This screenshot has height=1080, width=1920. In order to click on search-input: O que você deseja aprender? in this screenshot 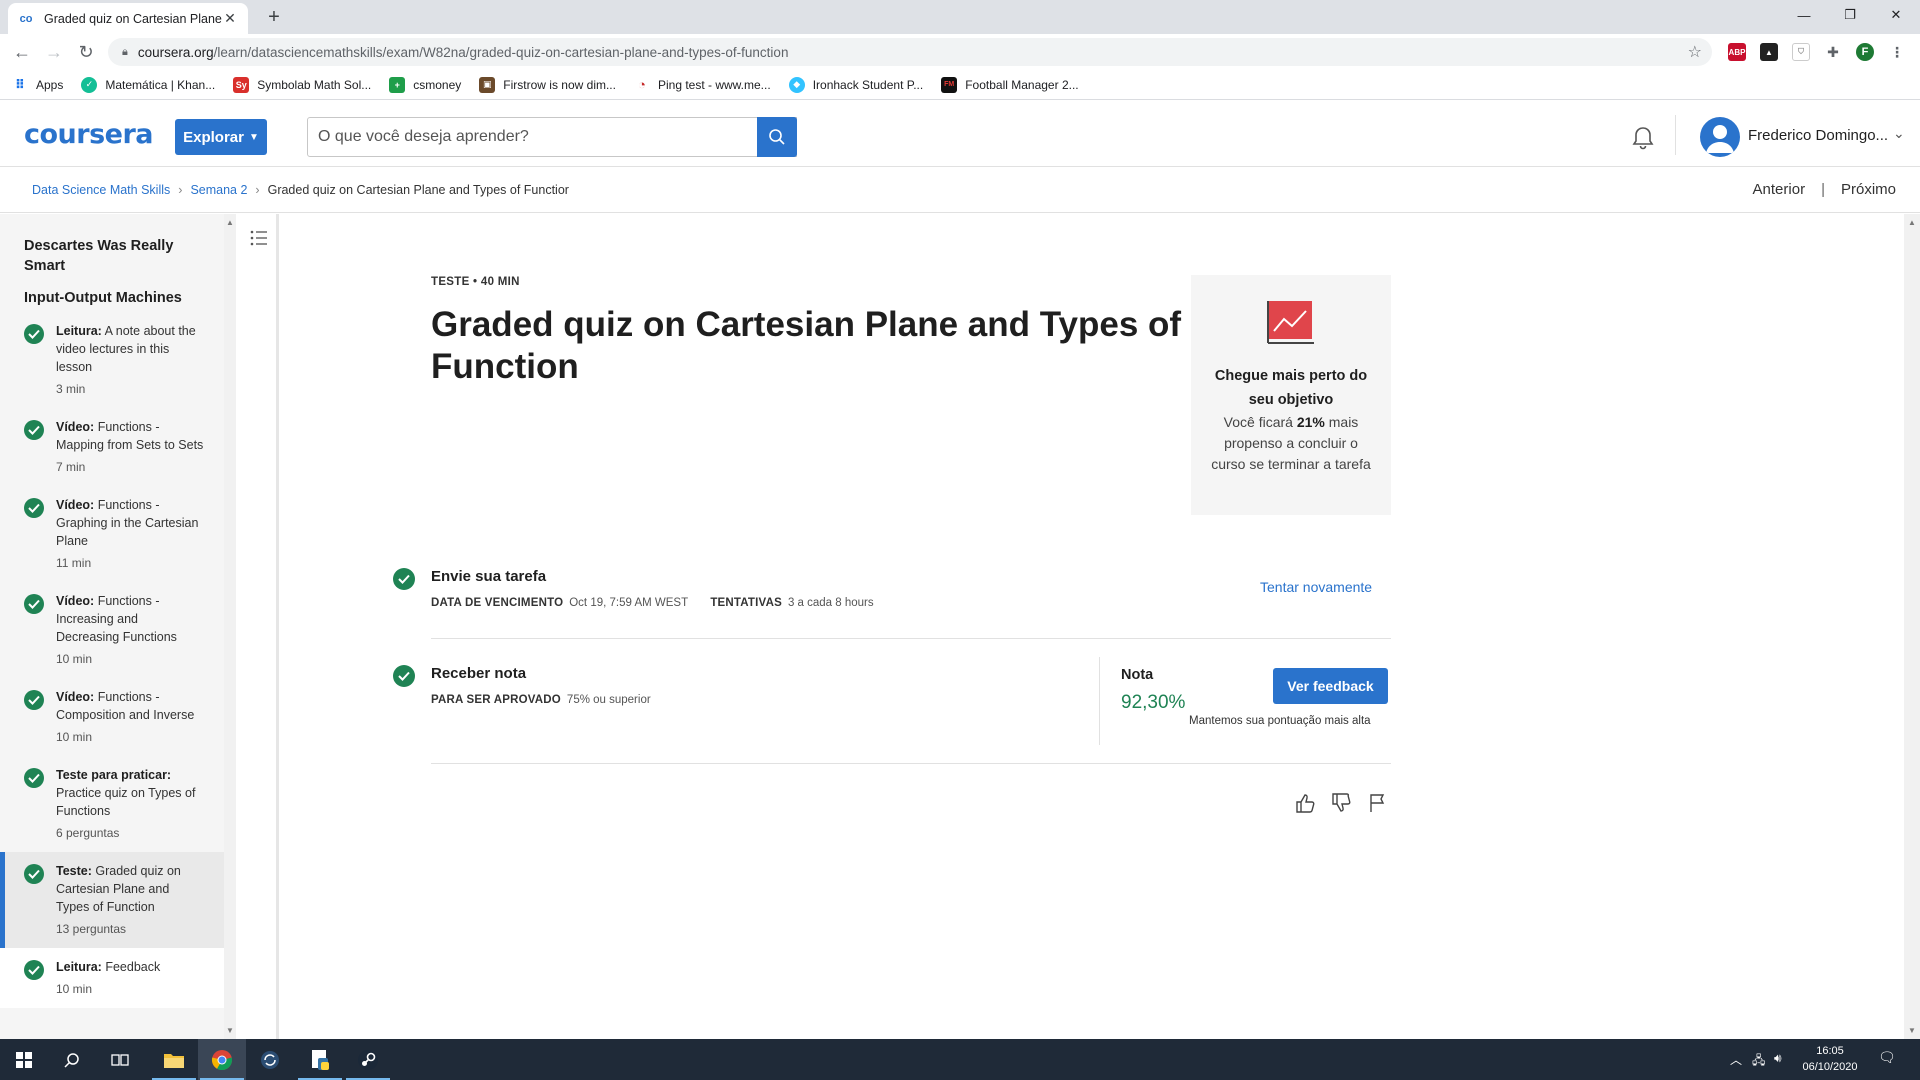, I will do `click(552, 137)`.